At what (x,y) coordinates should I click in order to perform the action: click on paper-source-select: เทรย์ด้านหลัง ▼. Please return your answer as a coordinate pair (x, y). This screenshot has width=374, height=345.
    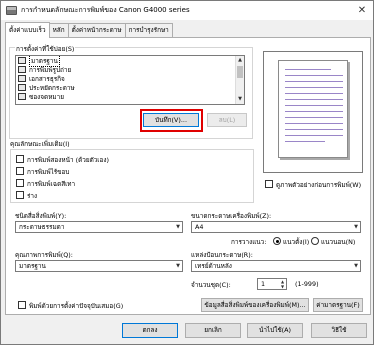
    Looking at the image, I should click on (276, 266).